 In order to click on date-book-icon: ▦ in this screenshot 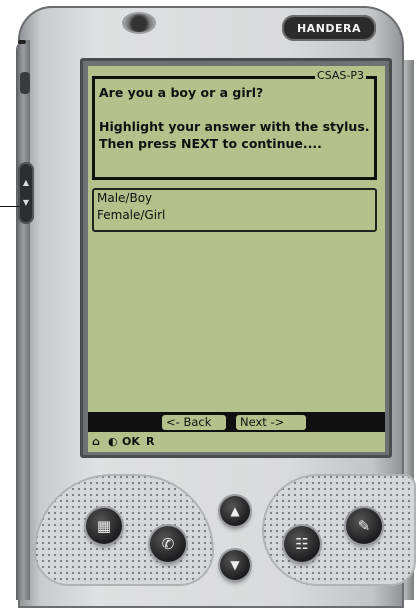, I will do `click(104, 526)`.